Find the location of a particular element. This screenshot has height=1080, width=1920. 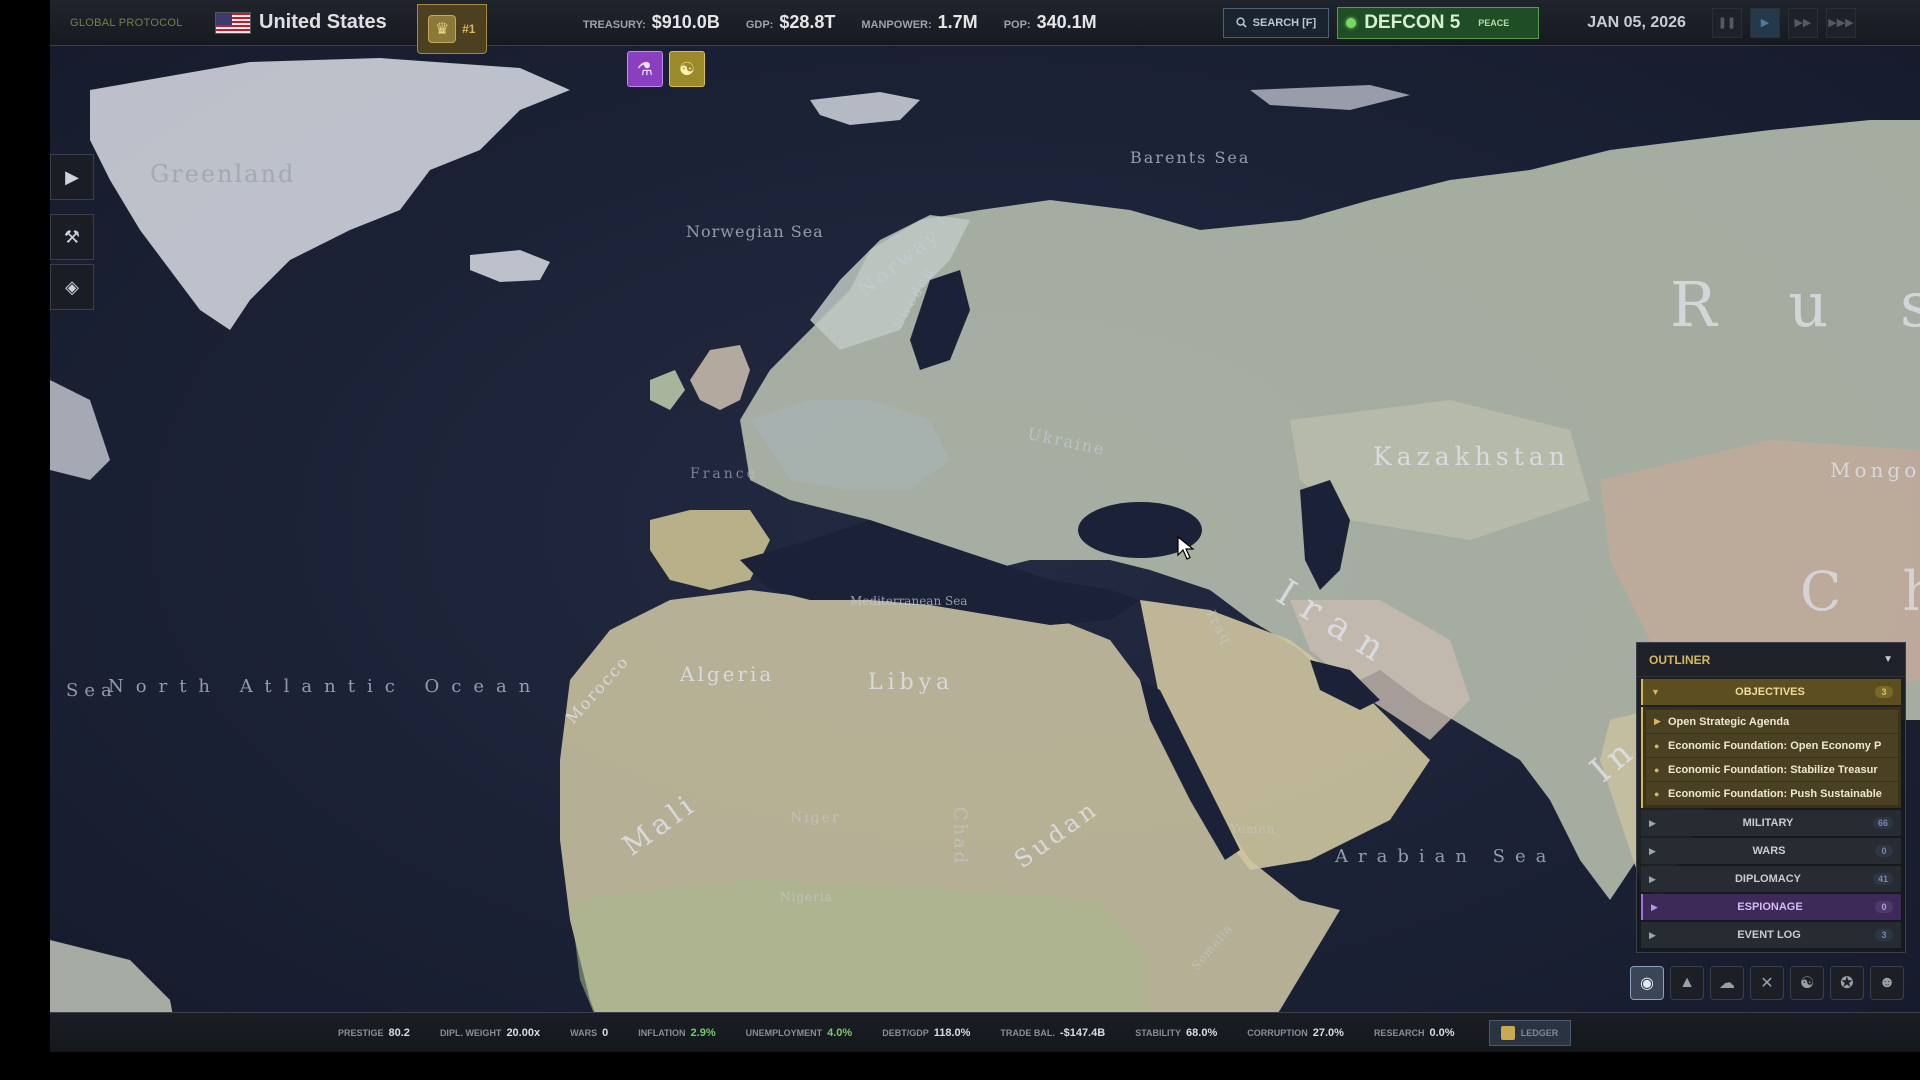

section-espionage: ▶ ESPIONAGE 0 is located at coordinates (1771, 907).